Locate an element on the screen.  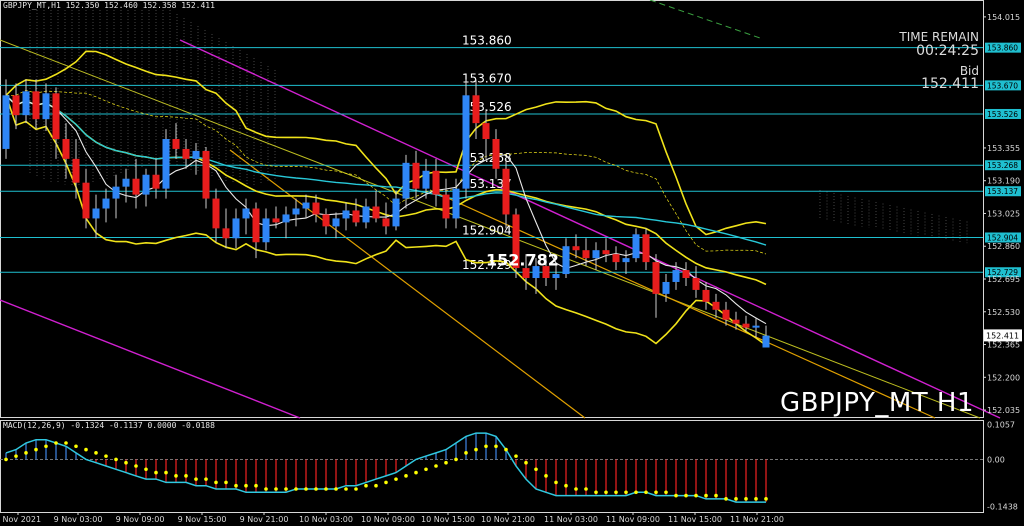
level-axis-text: 153.137 is located at coordinates (1002, 191).